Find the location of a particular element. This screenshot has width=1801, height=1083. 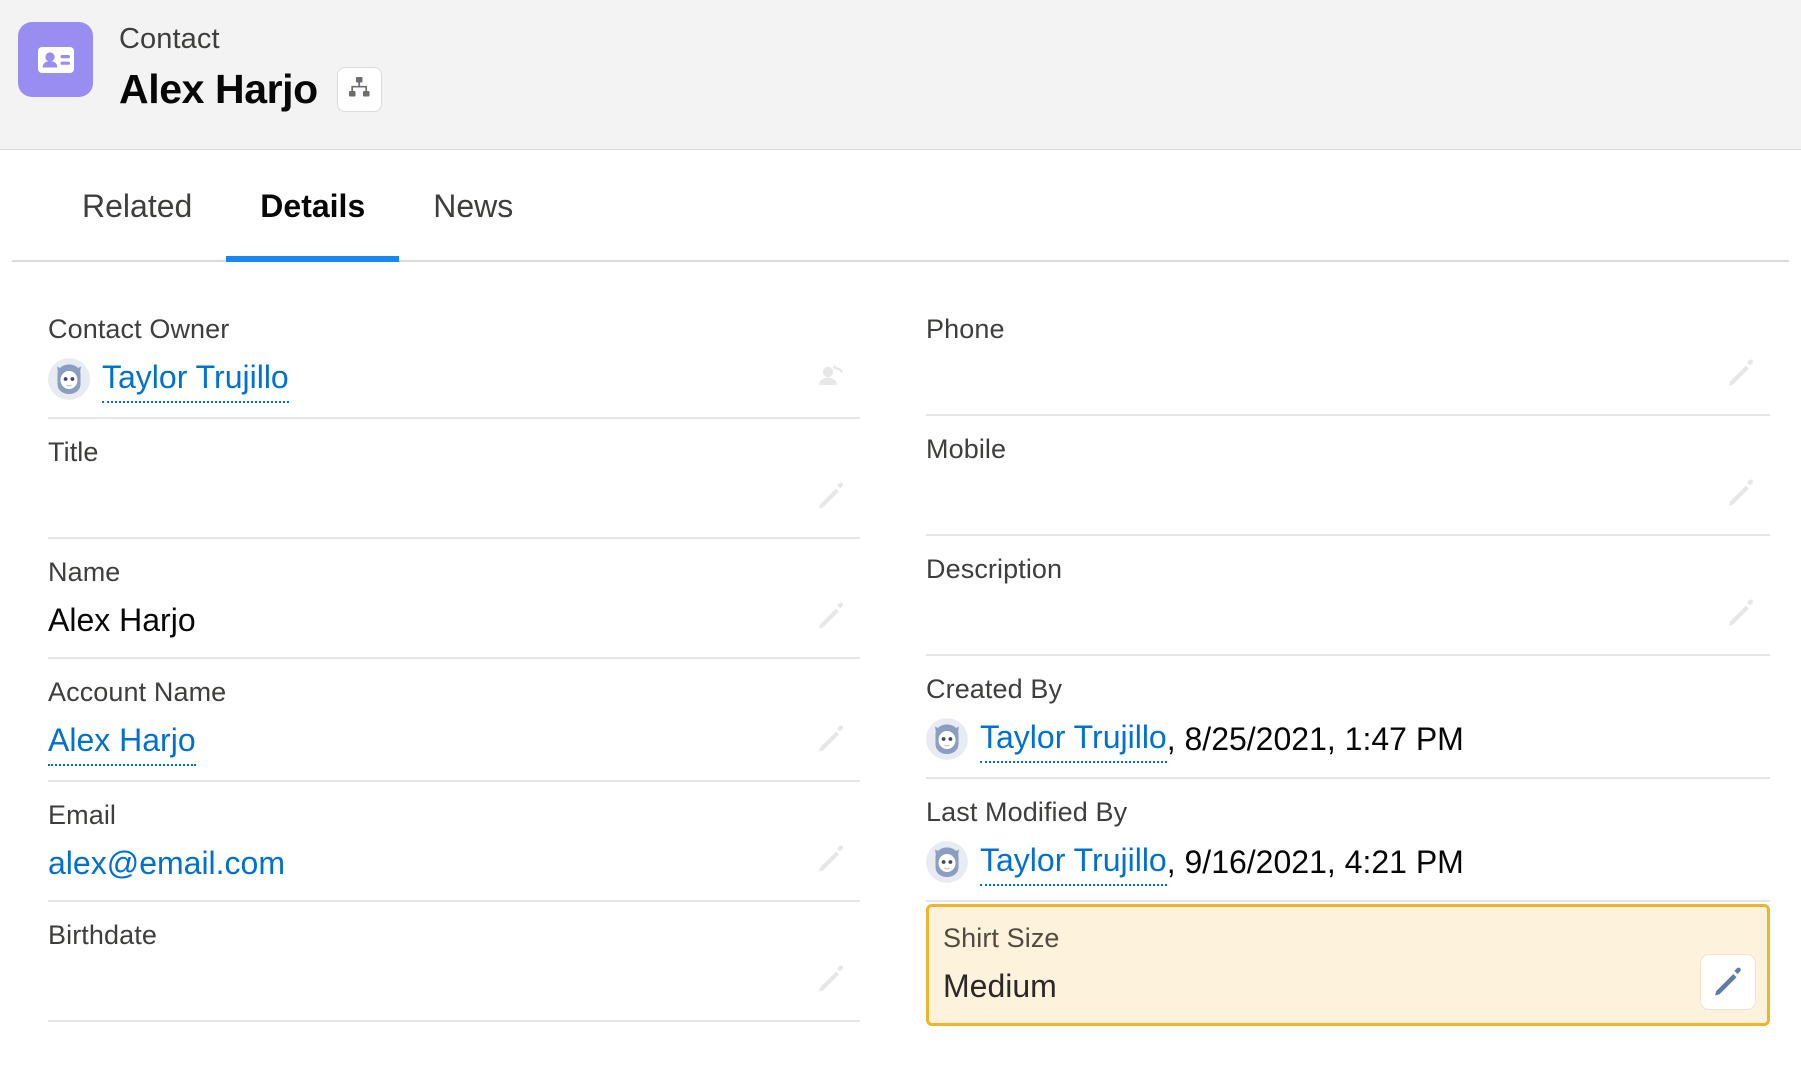

last-modified-by-timestamp: , 9/16/2021, 4:21 PM is located at coordinates (1315, 861).